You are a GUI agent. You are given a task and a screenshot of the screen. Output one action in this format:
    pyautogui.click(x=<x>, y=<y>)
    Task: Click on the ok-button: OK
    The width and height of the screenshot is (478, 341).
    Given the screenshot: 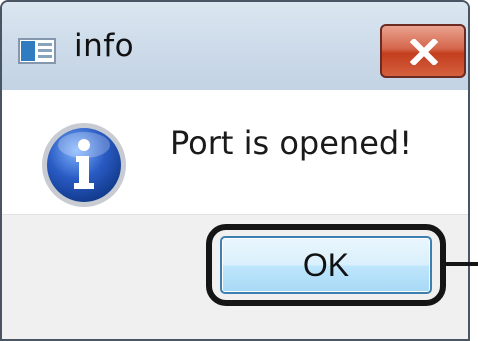 What is the action you would take?
    pyautogui.click(x=326, y=265)
    